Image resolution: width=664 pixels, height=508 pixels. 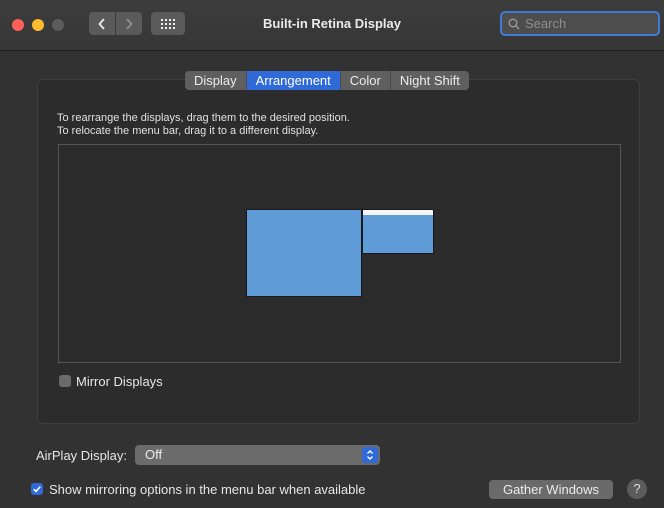 What do you see at coordinates (293, 80) in the screenshot?
I see `tab-arrangement: Arrangement` at bounding box center [293, 80].